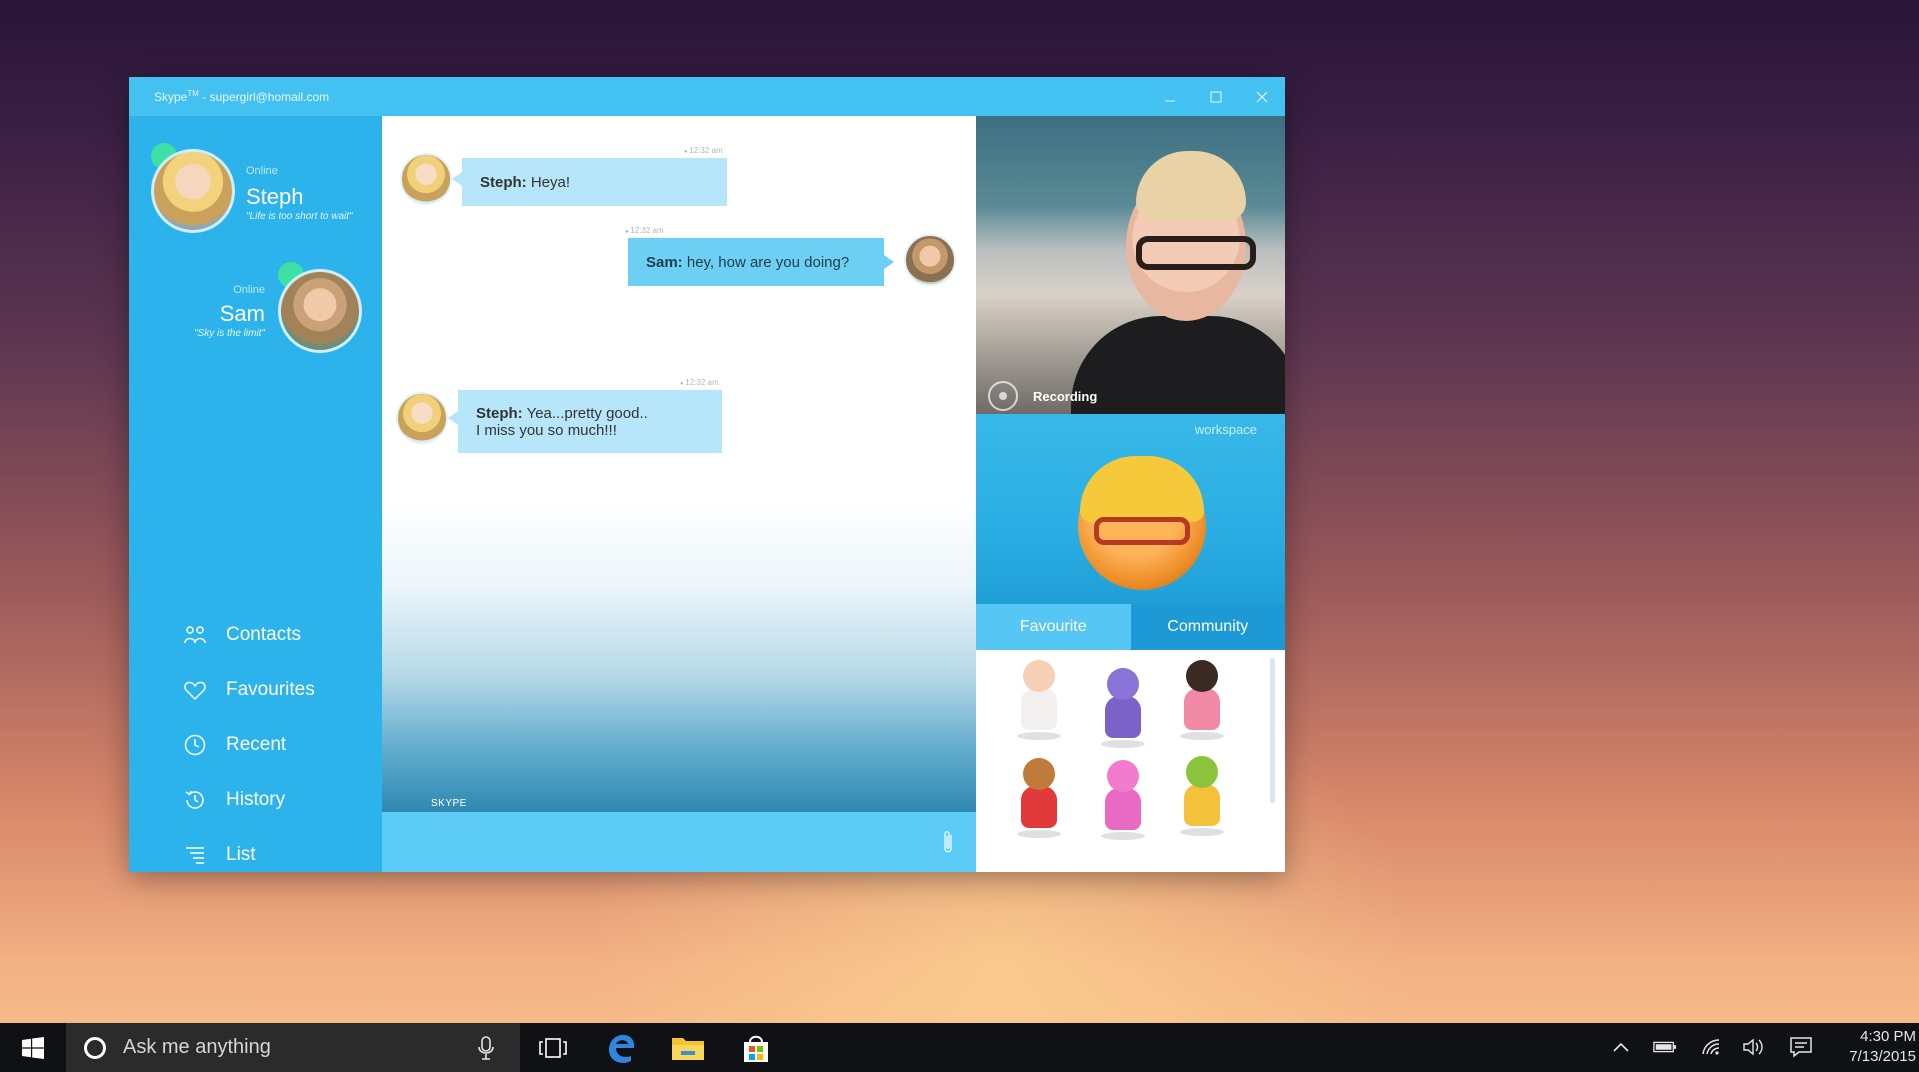 The width and height of the screenshot is (1919, 1072). I want to click on minimize-icon, so click(1170, 100).